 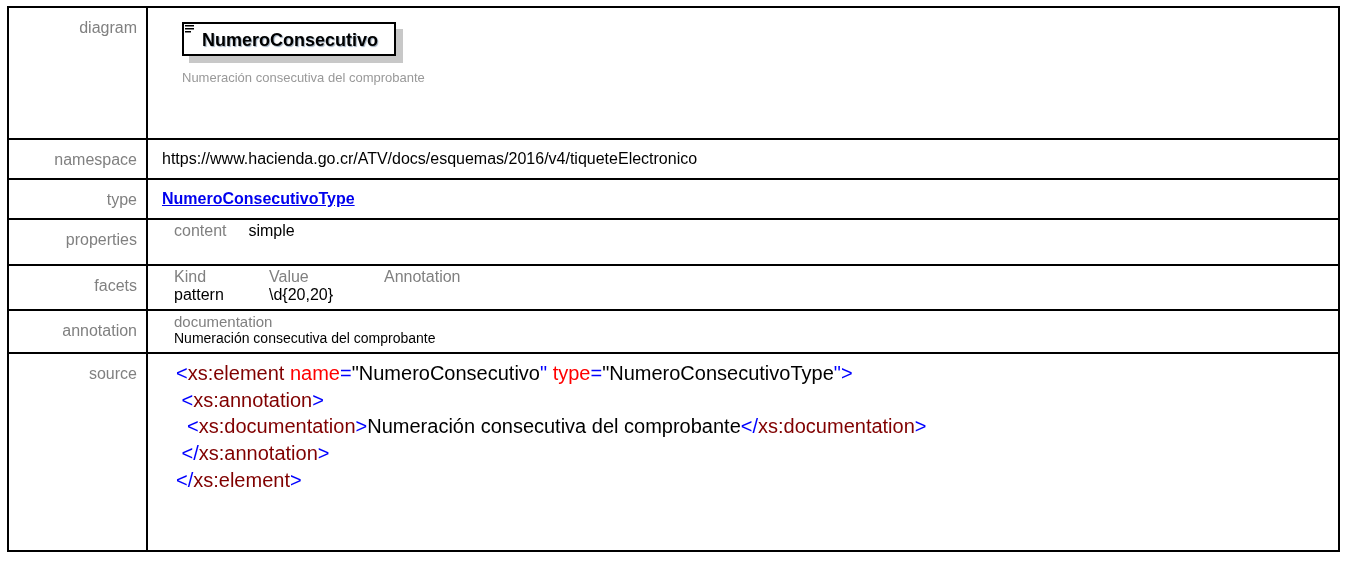 What do you see at coordinates (304, 78) in the screenshot?
I see `node-caption: Numeración consecutiva del comprobante` at bounding box center [304, 78].